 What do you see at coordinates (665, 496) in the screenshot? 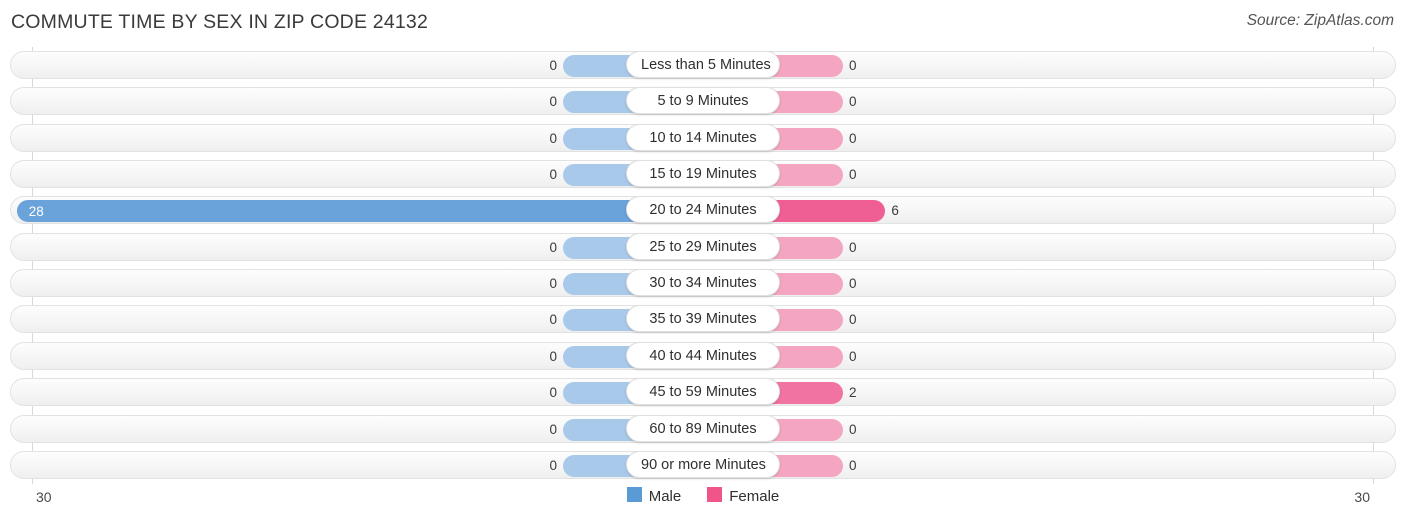
I see `legend-label: Male` at bounding box center [665, 496].